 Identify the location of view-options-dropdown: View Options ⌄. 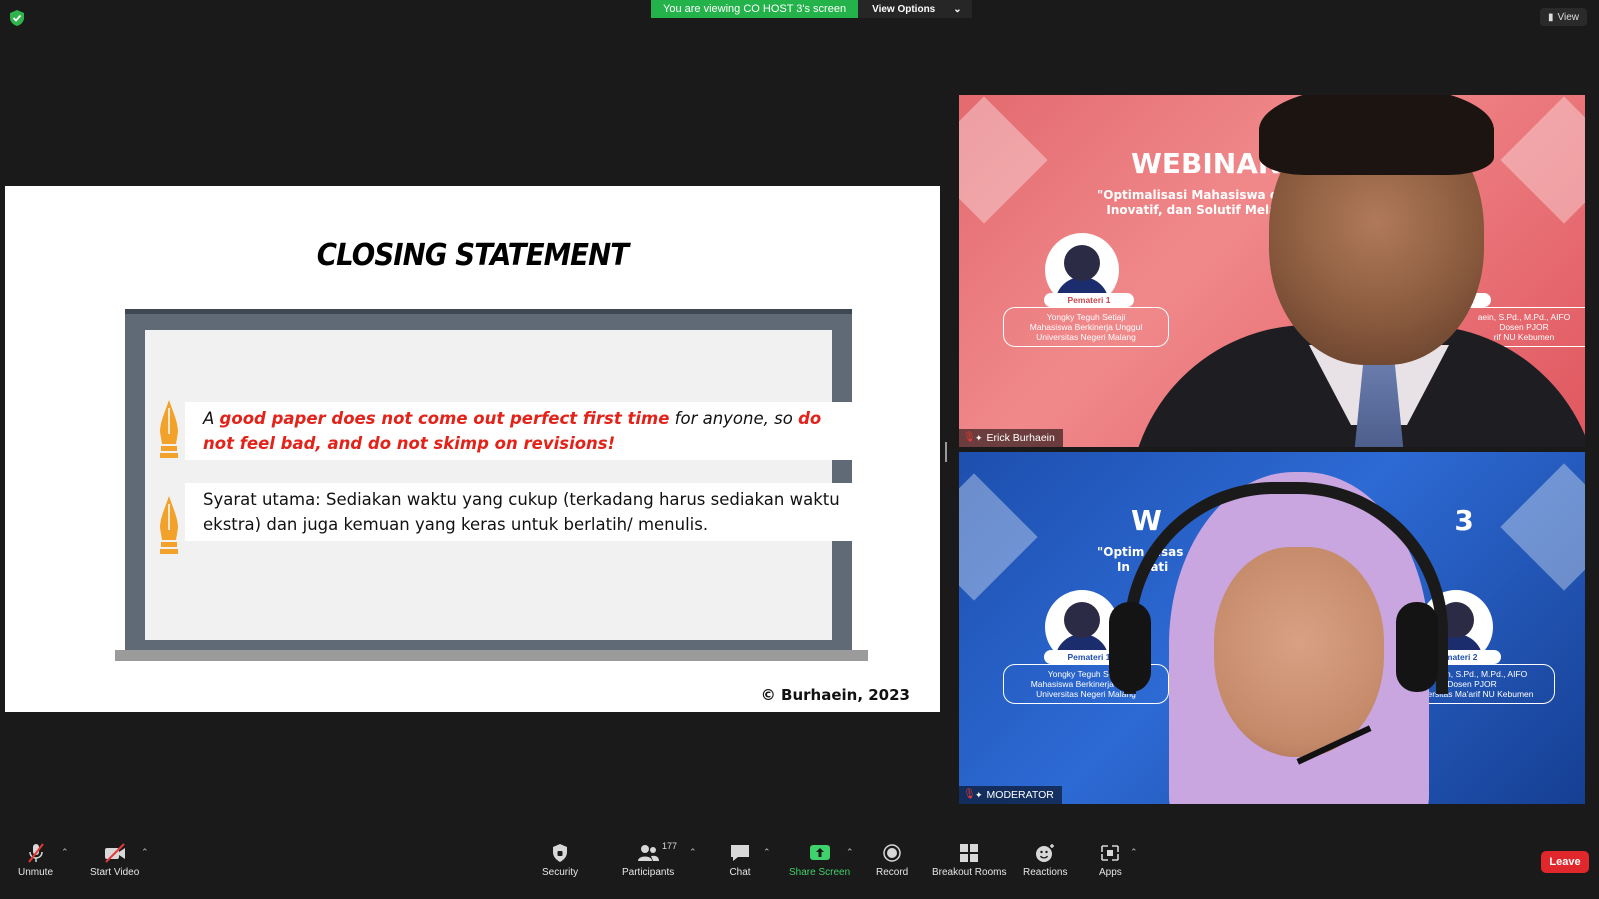
(915, 9).